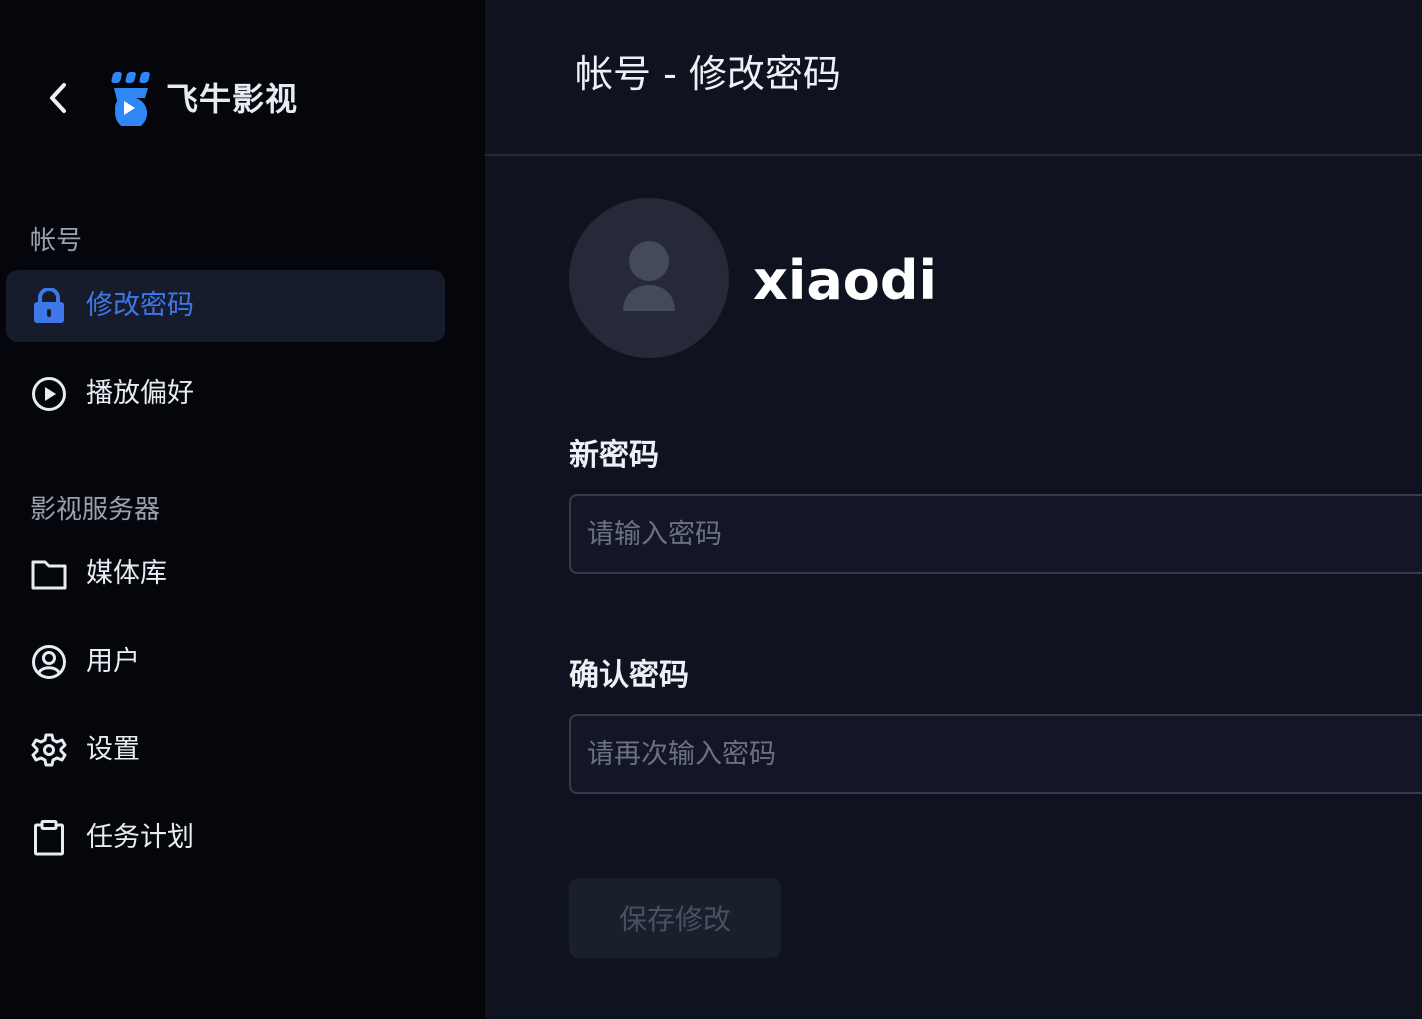 This screenshot has width=1422, height=1019. What do you see at coordinates (225, 306) in the screenshot?
I see `sidebar-item-change-password: 修改密码` at bounding box center [225, 306].